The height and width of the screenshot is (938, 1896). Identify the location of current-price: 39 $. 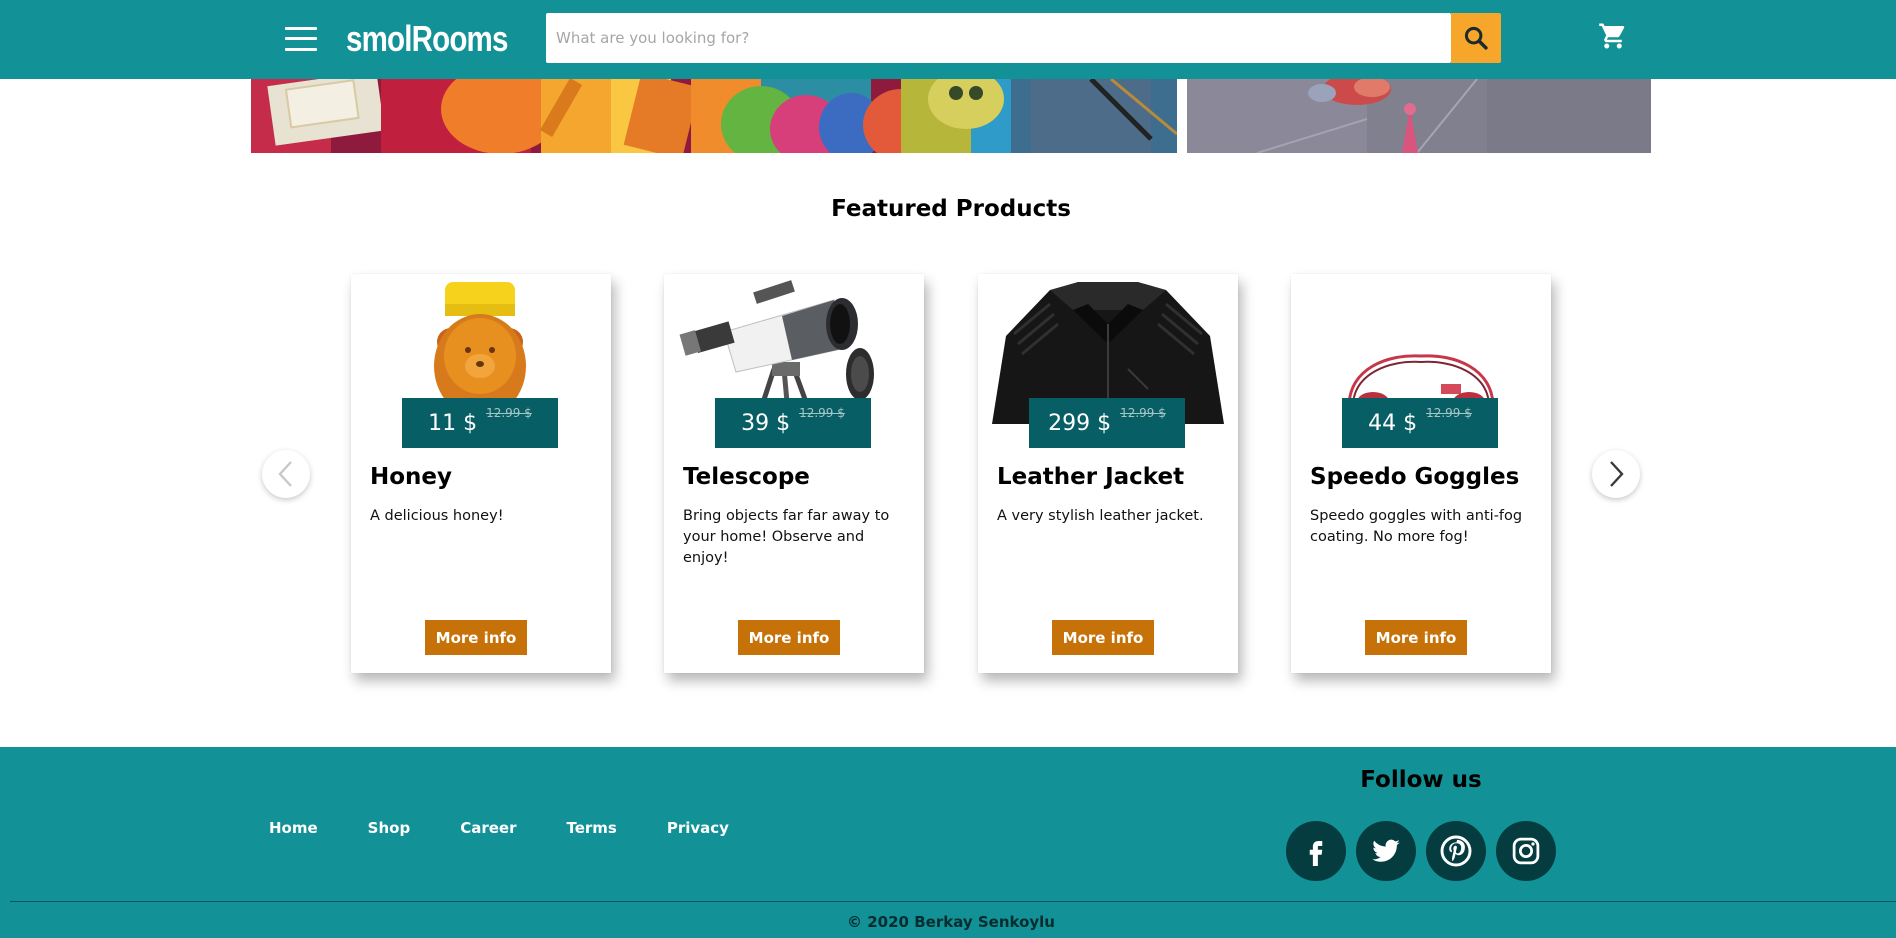
(766, 423).